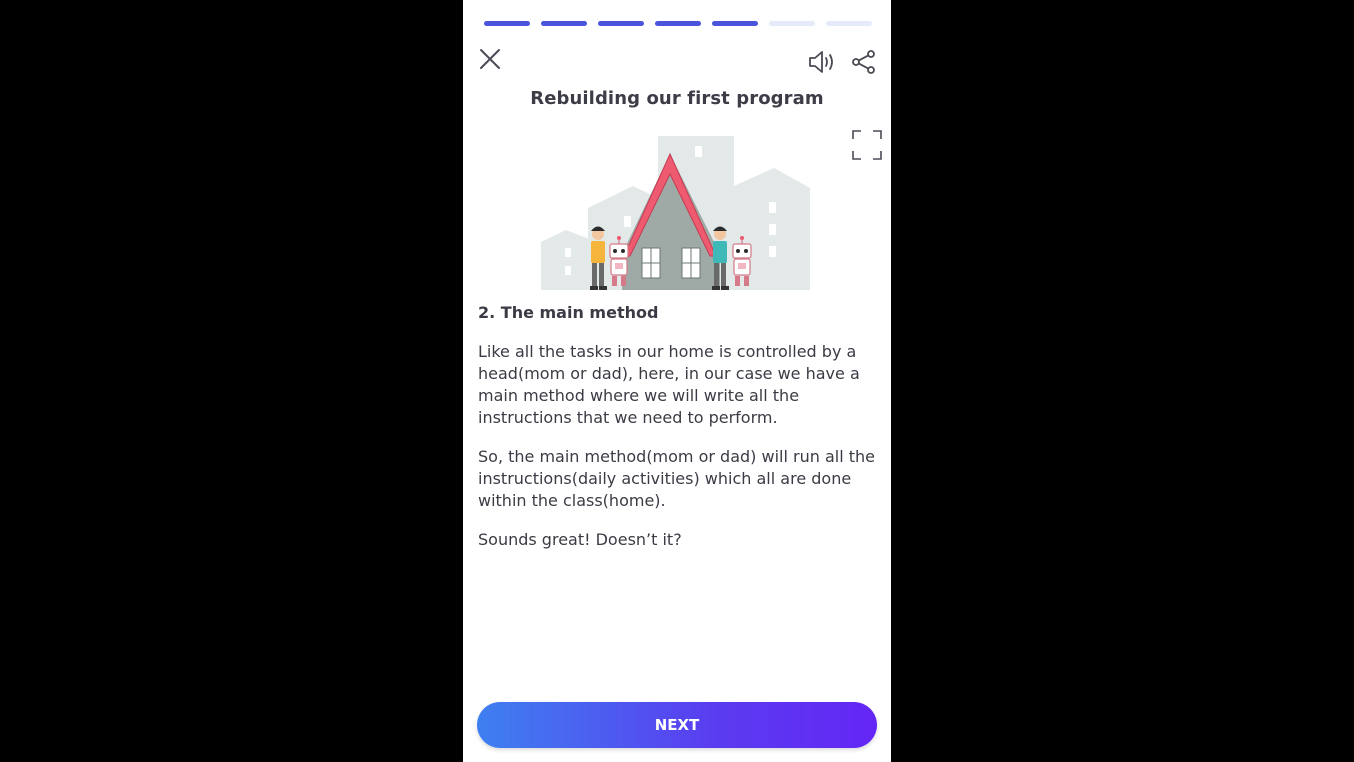 This screenshot has width=1354, height=762. What do you see at coordinates (675, 213) in the screenshot?
I see `lesson-illustration` at bounding box center [675, 213].